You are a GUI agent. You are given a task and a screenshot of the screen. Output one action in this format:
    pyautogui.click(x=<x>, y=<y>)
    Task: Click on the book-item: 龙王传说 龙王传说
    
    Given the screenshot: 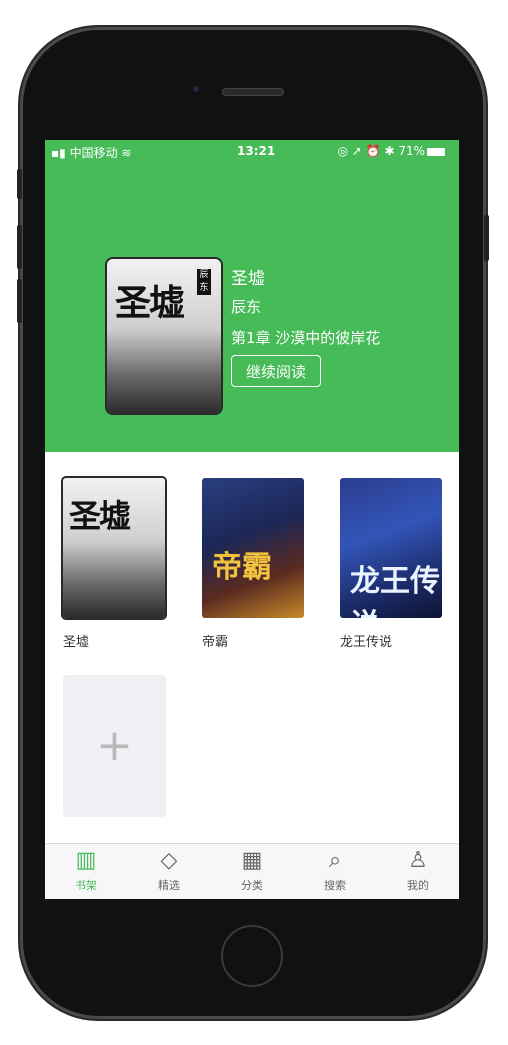 What is the action you would take?
    pyautogui.click(x=391, y=564)
    